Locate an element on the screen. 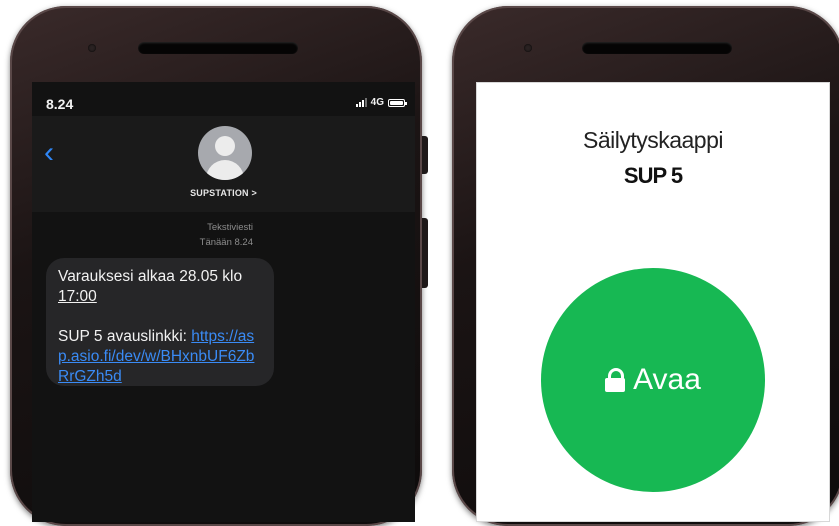 The height and width of the screenshot is (526, 839). link-prefix: SUP 5 avauslinkki: is located at coordinates (125, 336).